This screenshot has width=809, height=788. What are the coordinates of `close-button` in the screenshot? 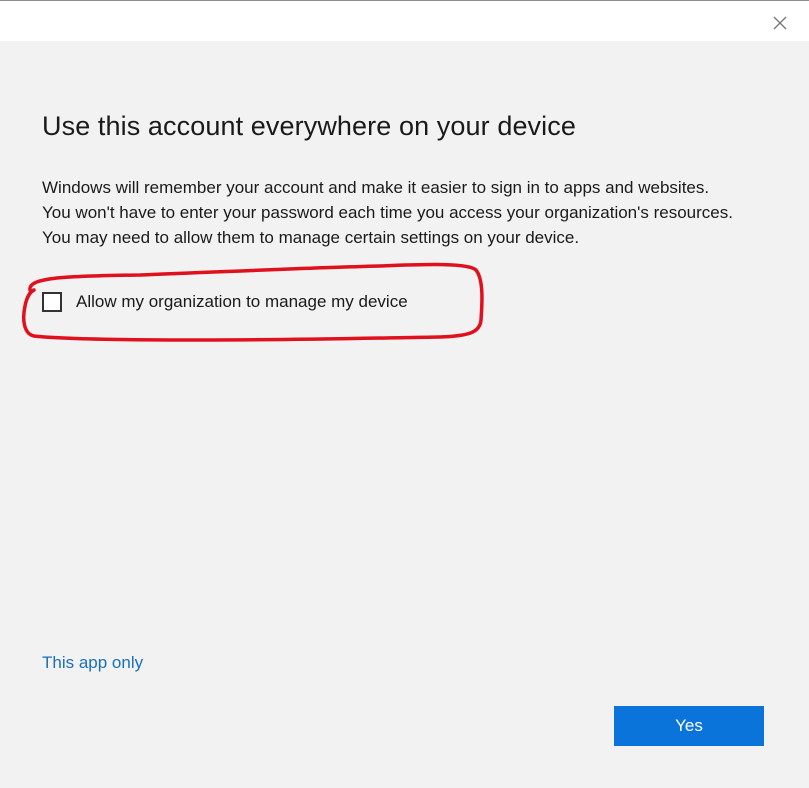 It's located at (780, 23).